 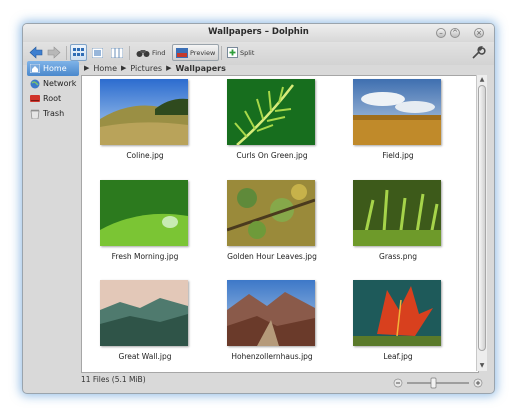 I want to click on split-icon, so click(x=232, y=52).